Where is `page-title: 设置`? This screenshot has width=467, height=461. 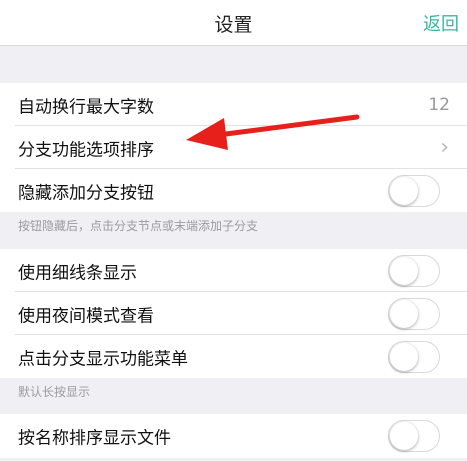
page-title: 设置 is located at coordinates (233, 25).